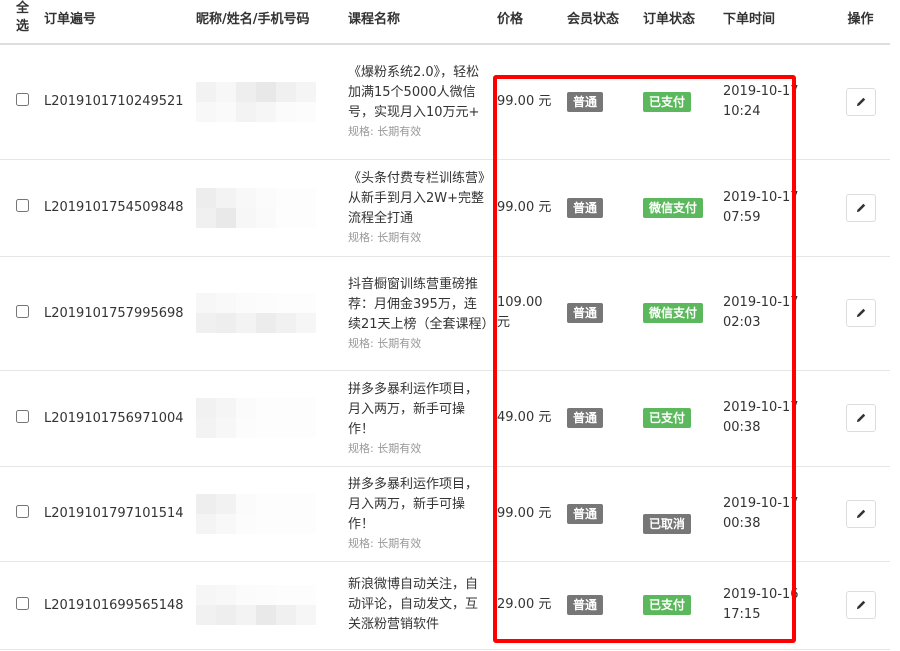 The height and width of the screenshot is (651, 900). I want to click on order-time-header: 下单时间, so click(775, 22).